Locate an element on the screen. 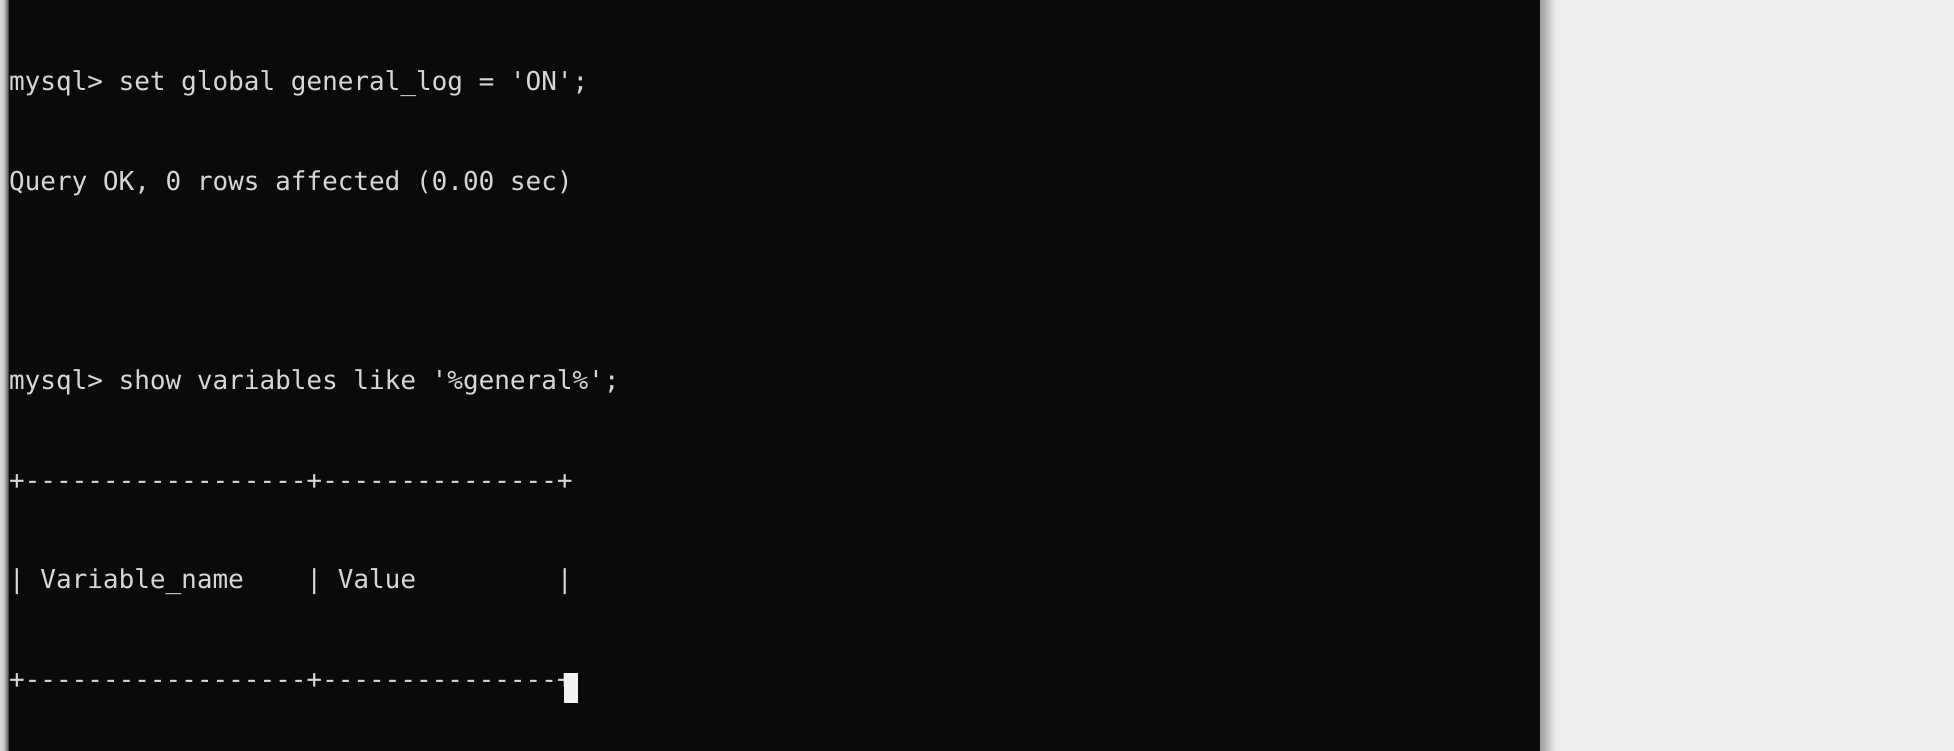 This screenshot has width=1954, height=751. window-drop-shadow is located at coordinates (1548, 375).